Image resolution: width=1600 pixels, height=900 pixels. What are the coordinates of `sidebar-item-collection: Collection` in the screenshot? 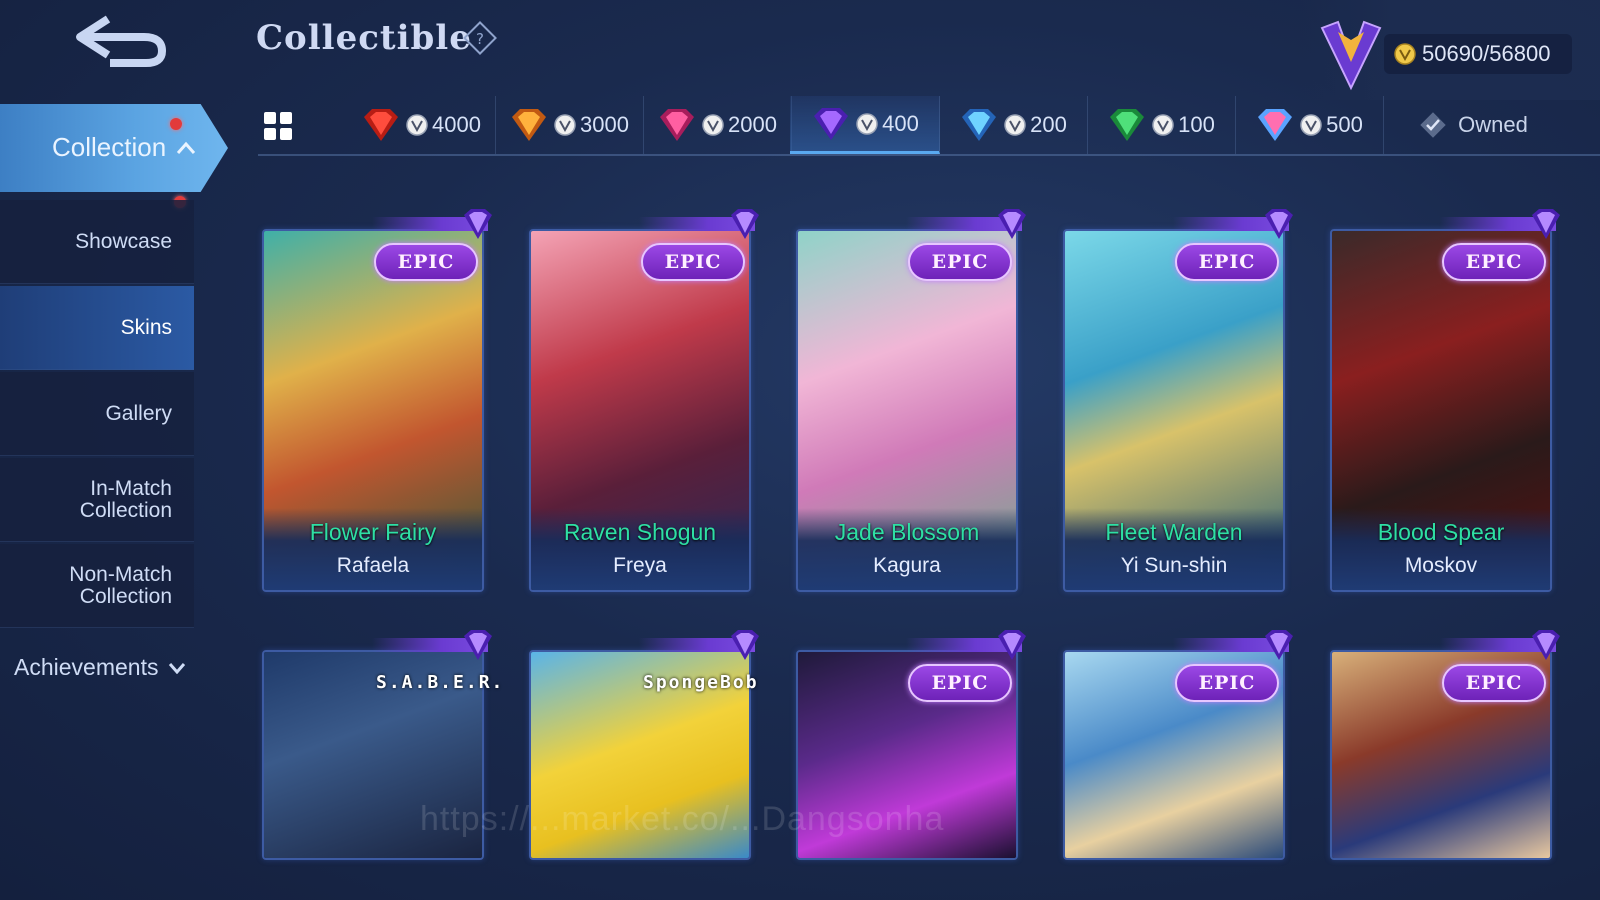 It's located at (114, 148).